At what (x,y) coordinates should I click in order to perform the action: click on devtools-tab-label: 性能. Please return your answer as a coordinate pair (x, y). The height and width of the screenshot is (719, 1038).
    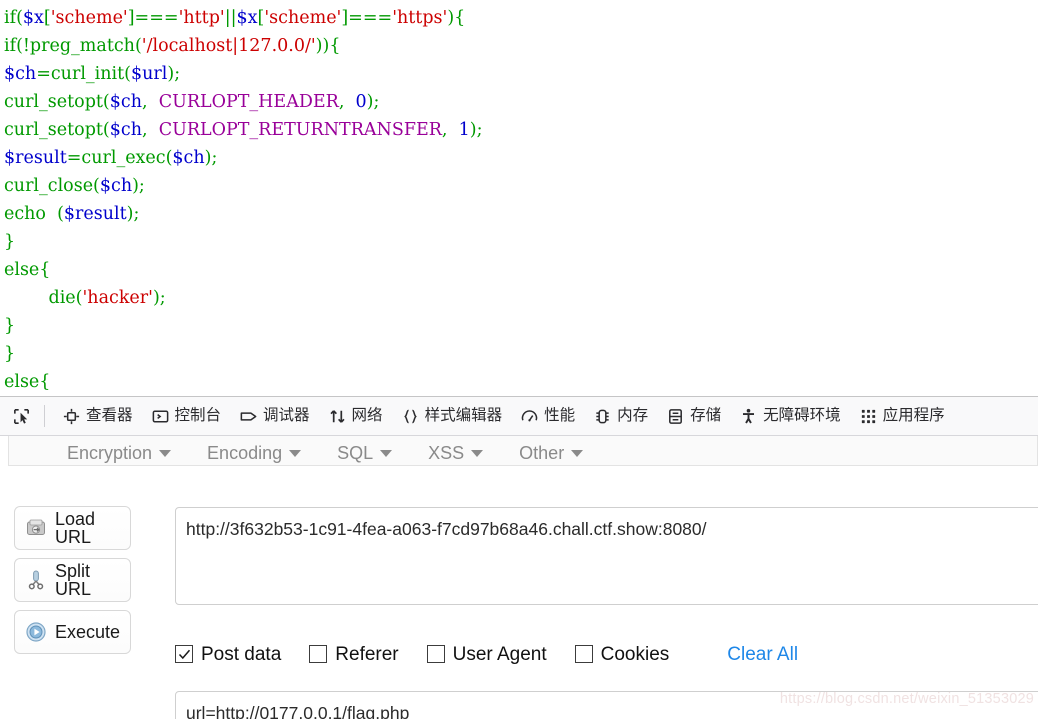
    Looking at the image, I should click on (560, 415).